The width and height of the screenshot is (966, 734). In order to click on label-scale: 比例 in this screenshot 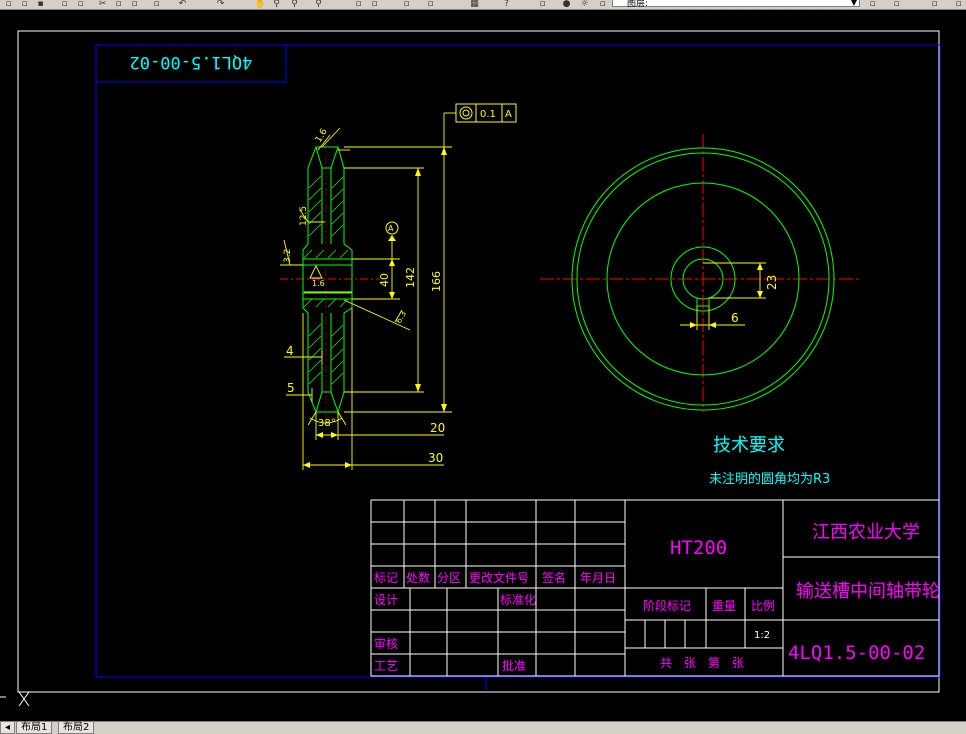, I will do `click(763, 606)`.